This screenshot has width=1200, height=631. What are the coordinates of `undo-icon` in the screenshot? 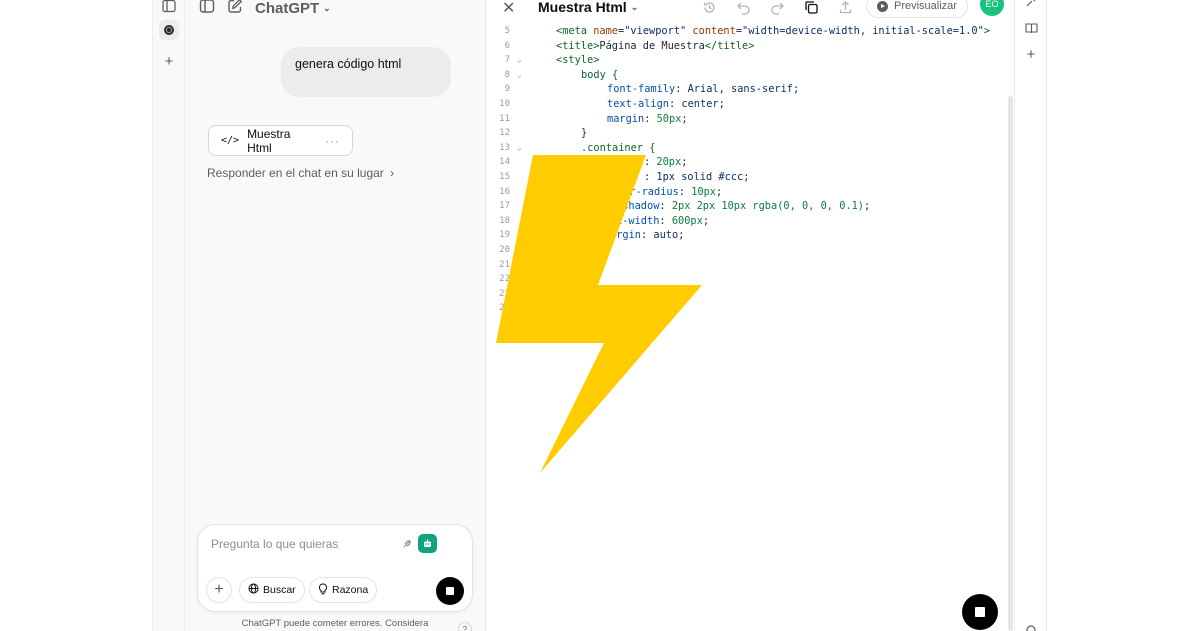 It's located at (743, 8).